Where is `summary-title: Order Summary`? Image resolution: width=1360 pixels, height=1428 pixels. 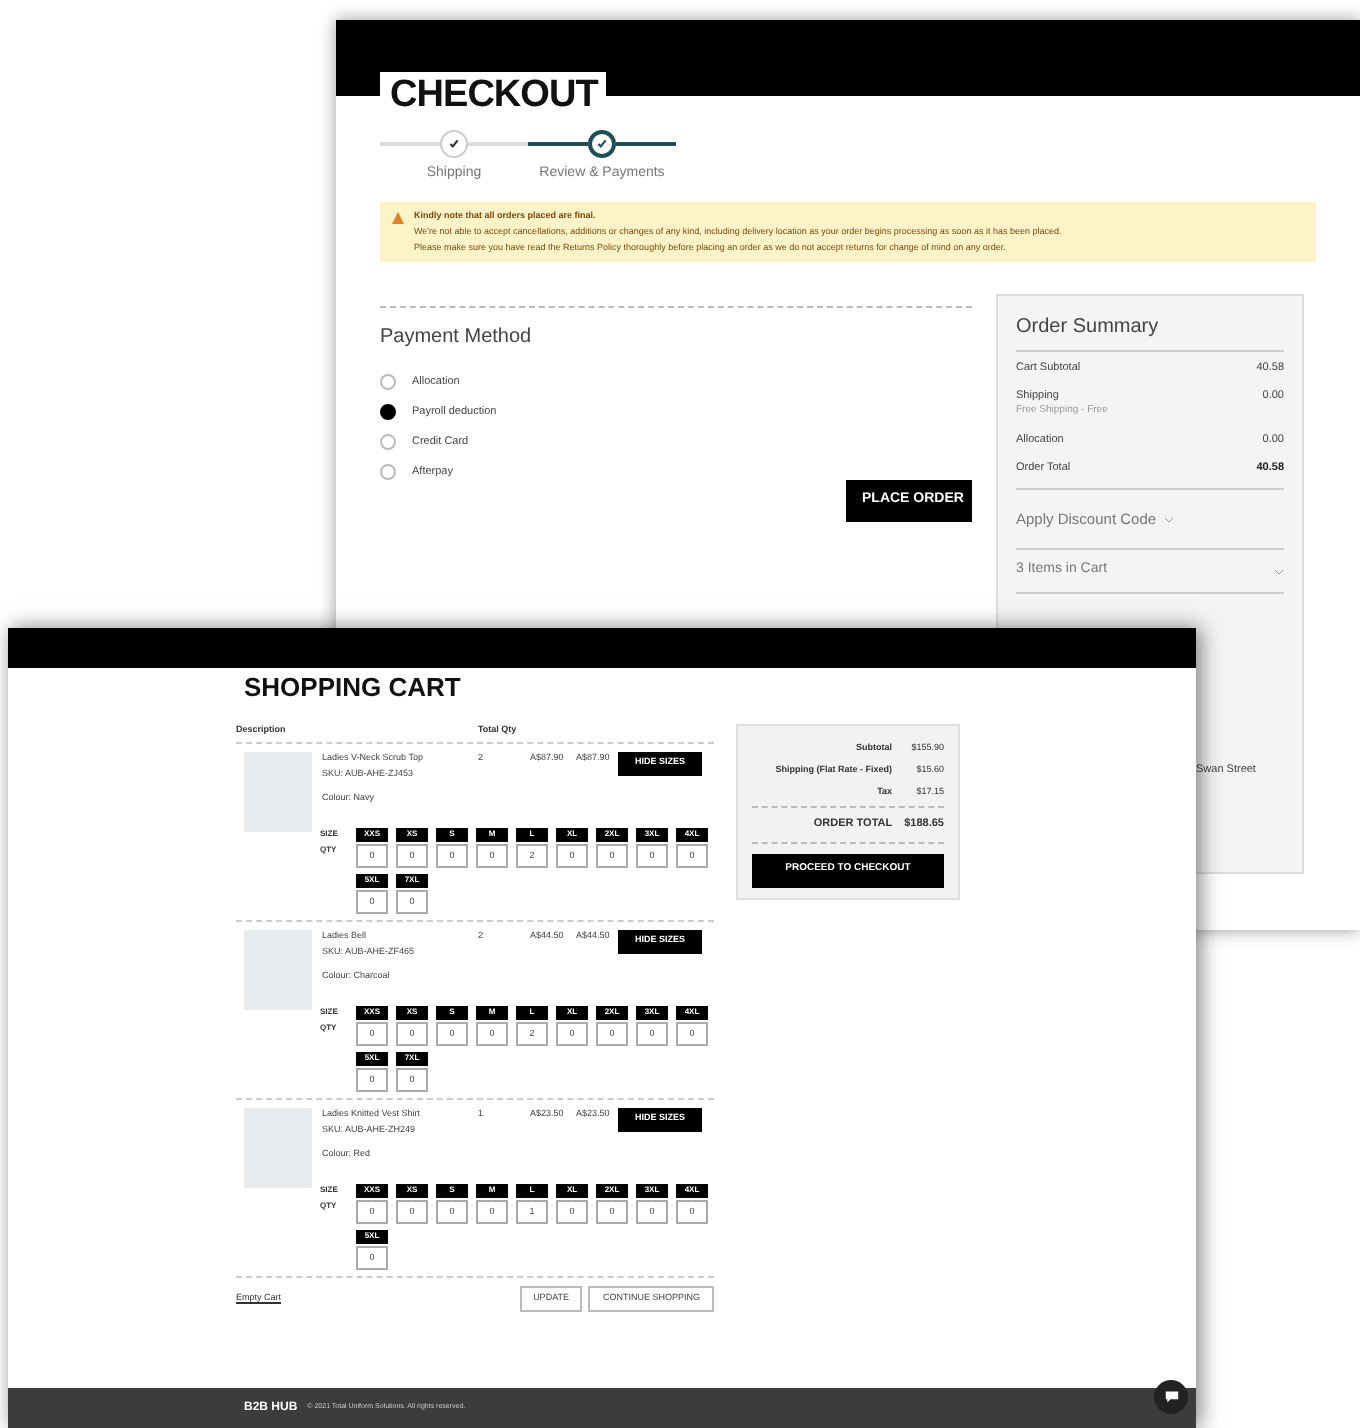 summary-title: Order Summary is located at coordinates (1150, 331).